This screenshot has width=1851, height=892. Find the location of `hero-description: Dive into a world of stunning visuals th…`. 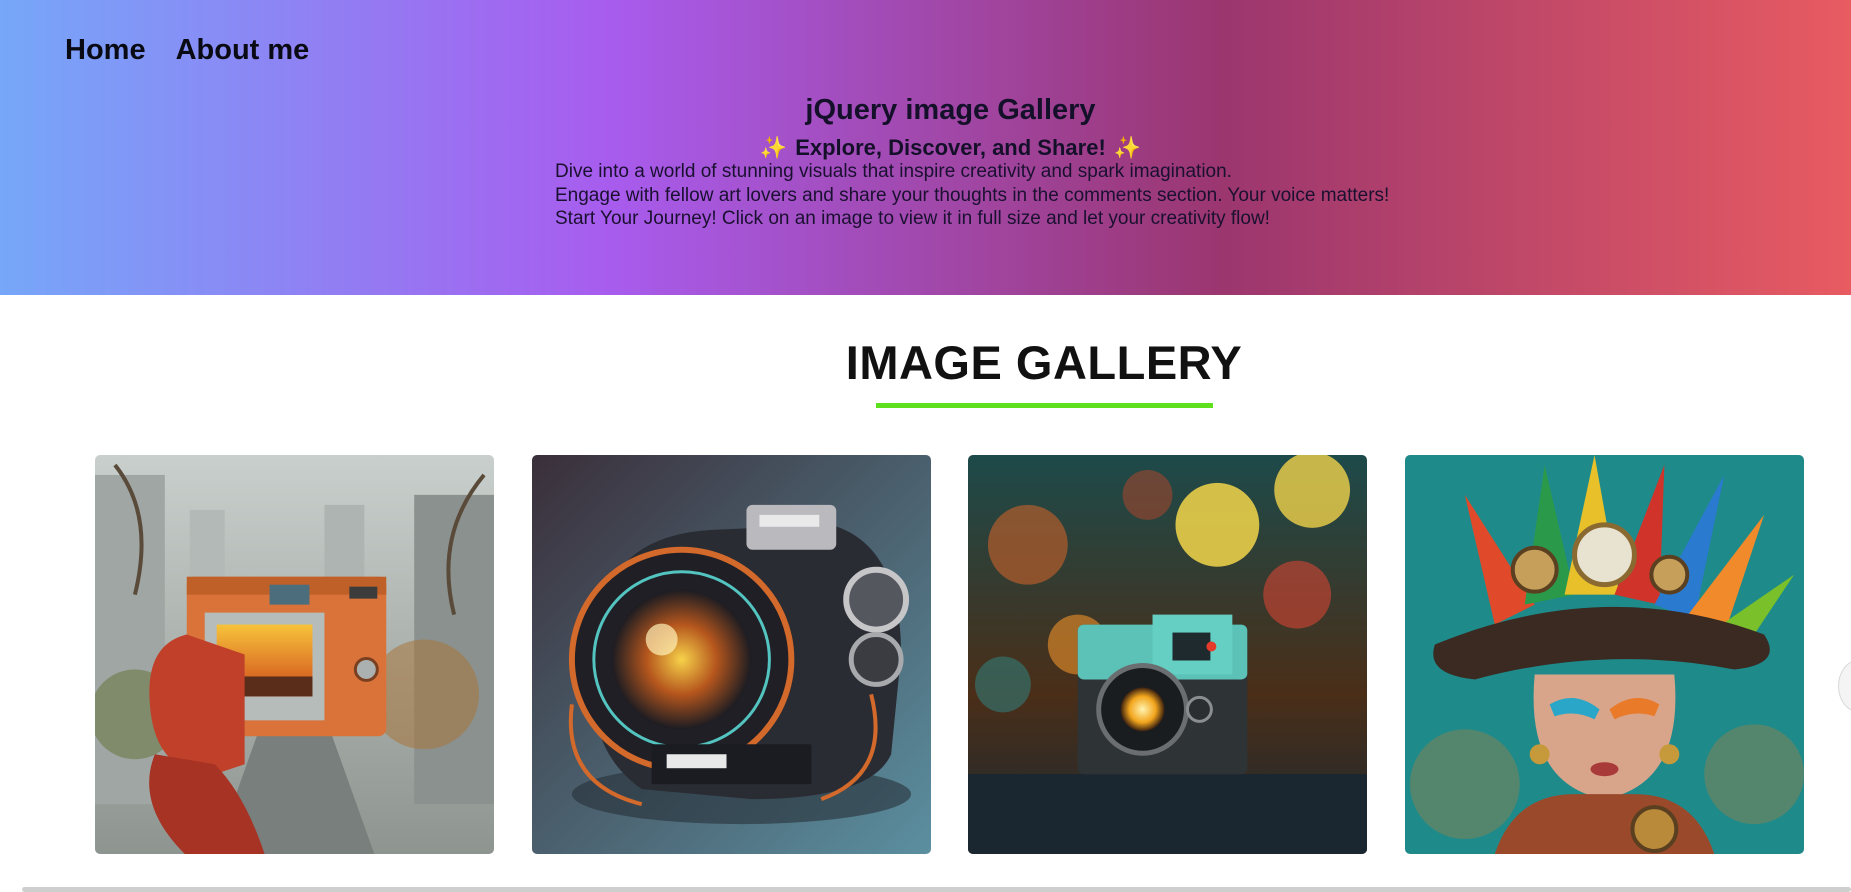

hero-description: Dive into a world of stunning visuals th… is located at coordinates (1055, 195).